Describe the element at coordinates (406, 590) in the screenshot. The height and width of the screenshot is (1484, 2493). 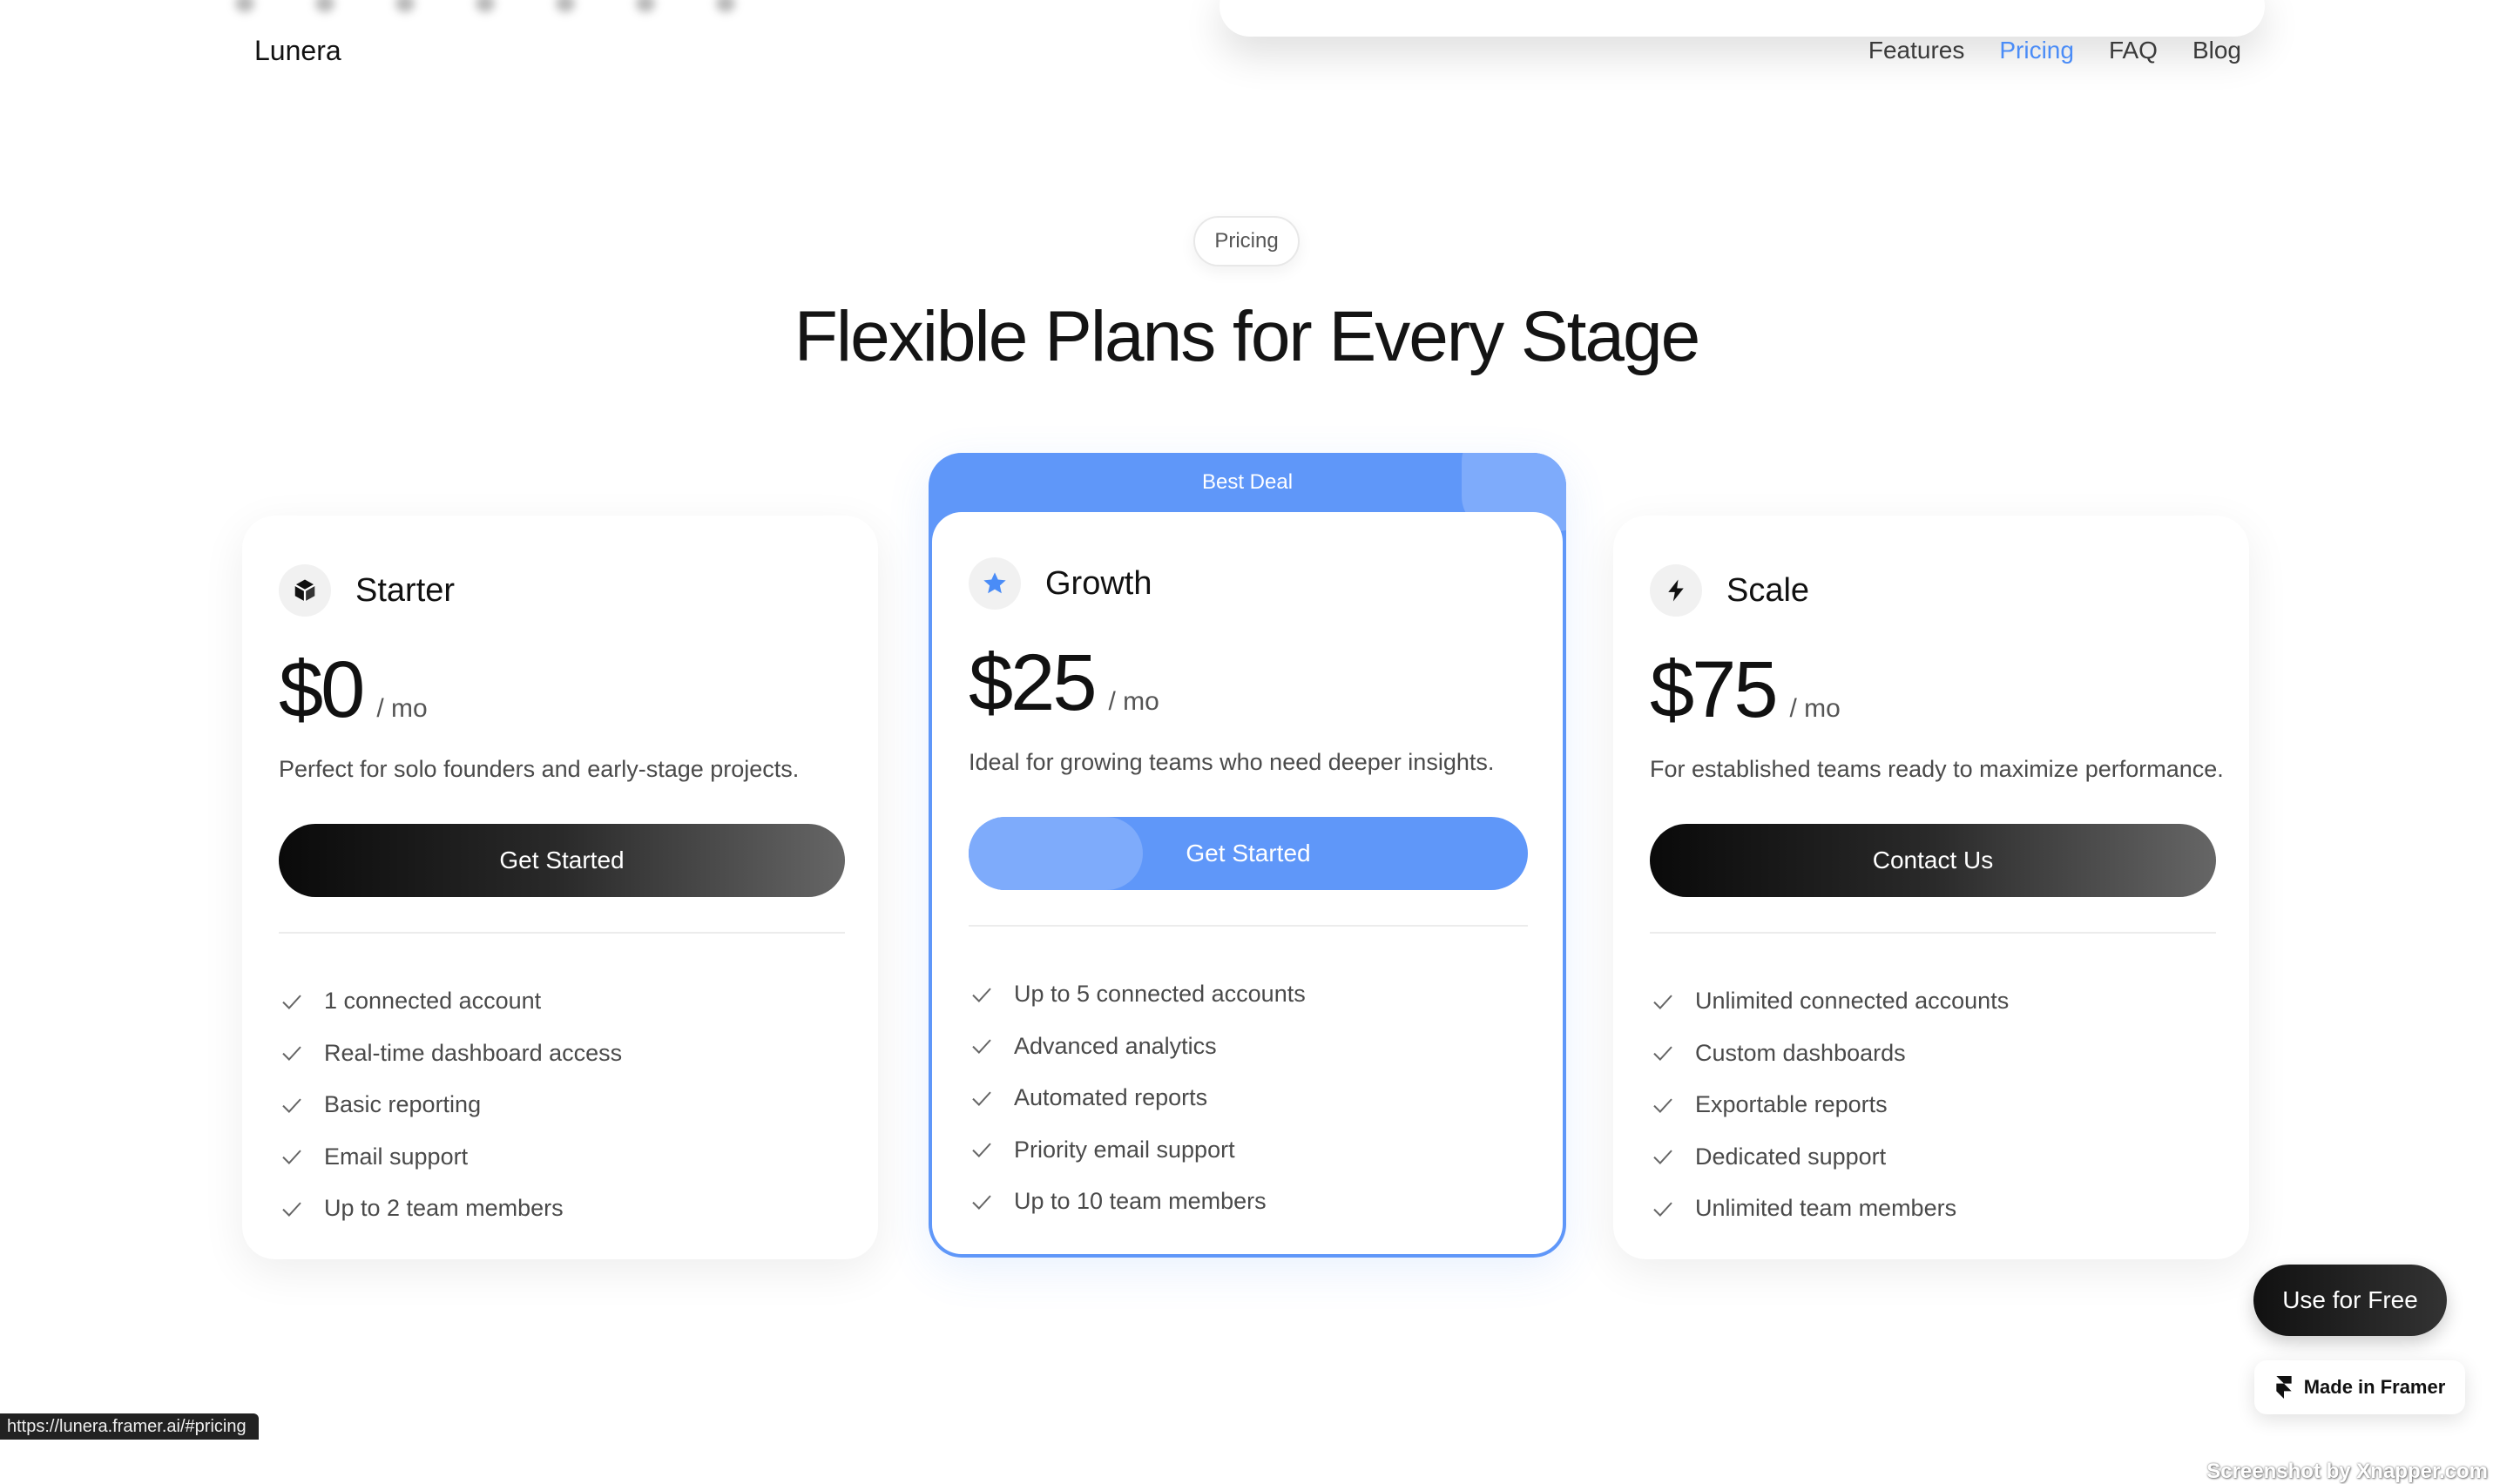
I see `plan-name: Starter` at that location.